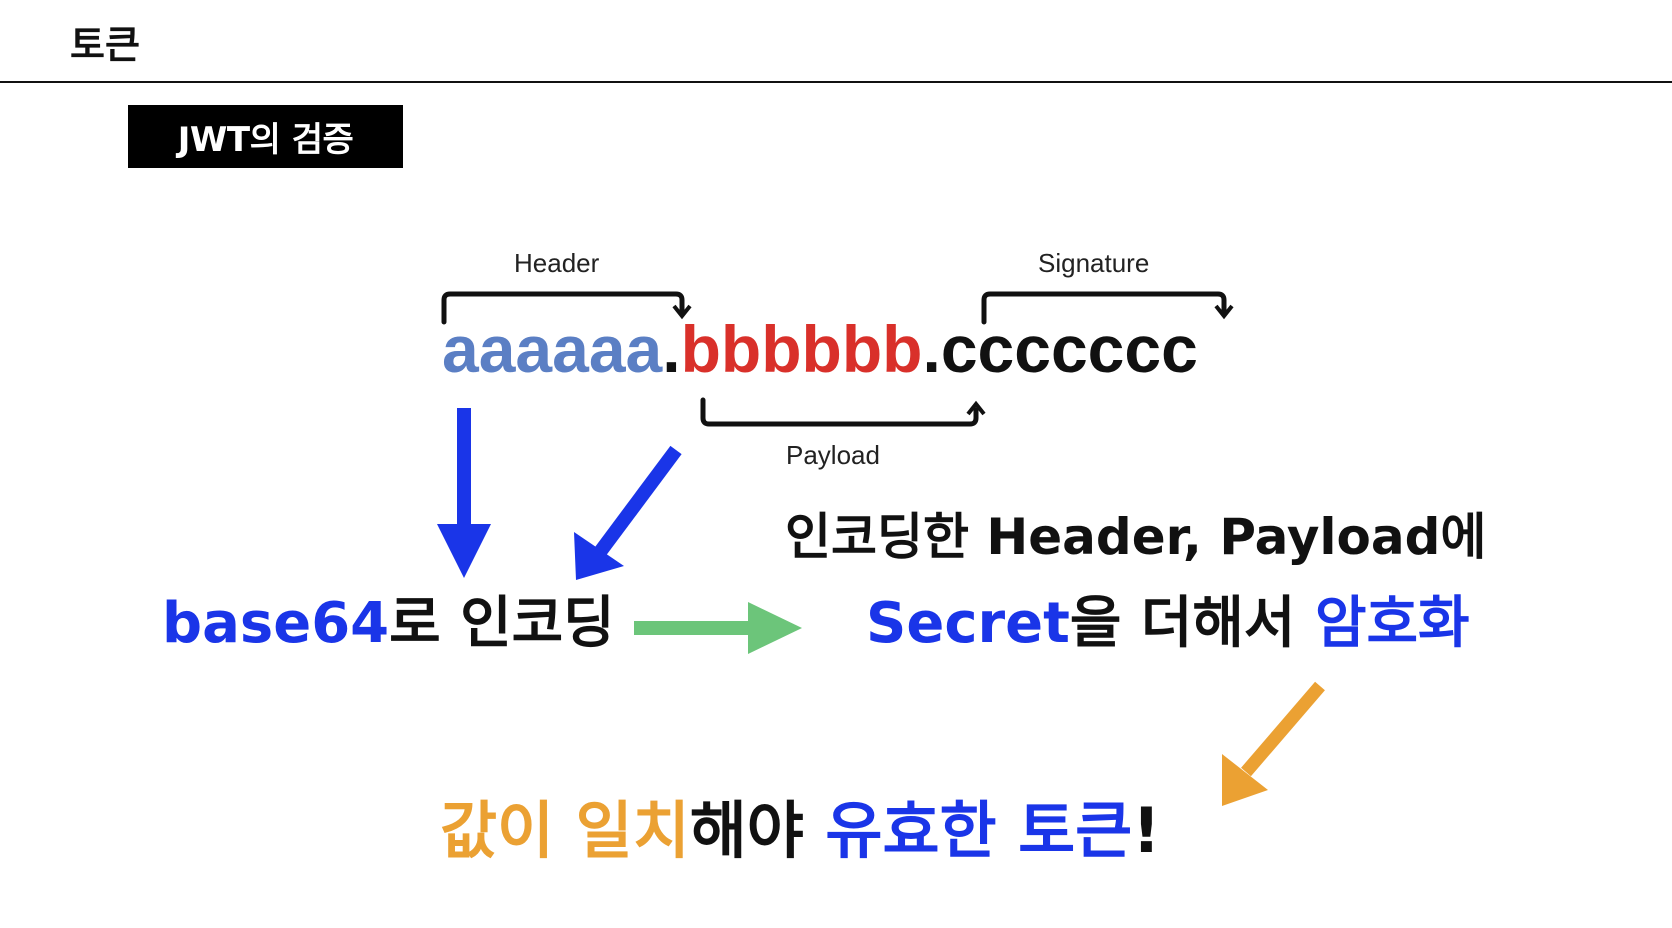  What do you see at coordinates (775, 628) in the screenshot?
I see `green-arrow-head` at bounding box center [775, 628].